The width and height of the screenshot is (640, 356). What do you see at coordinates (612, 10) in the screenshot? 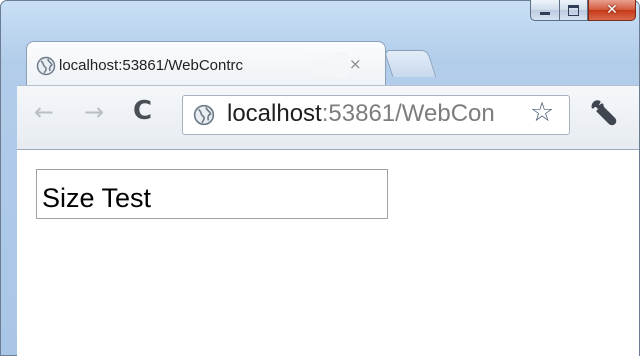
I see `close-window-button: ✕` at bounding box center [612, 10].